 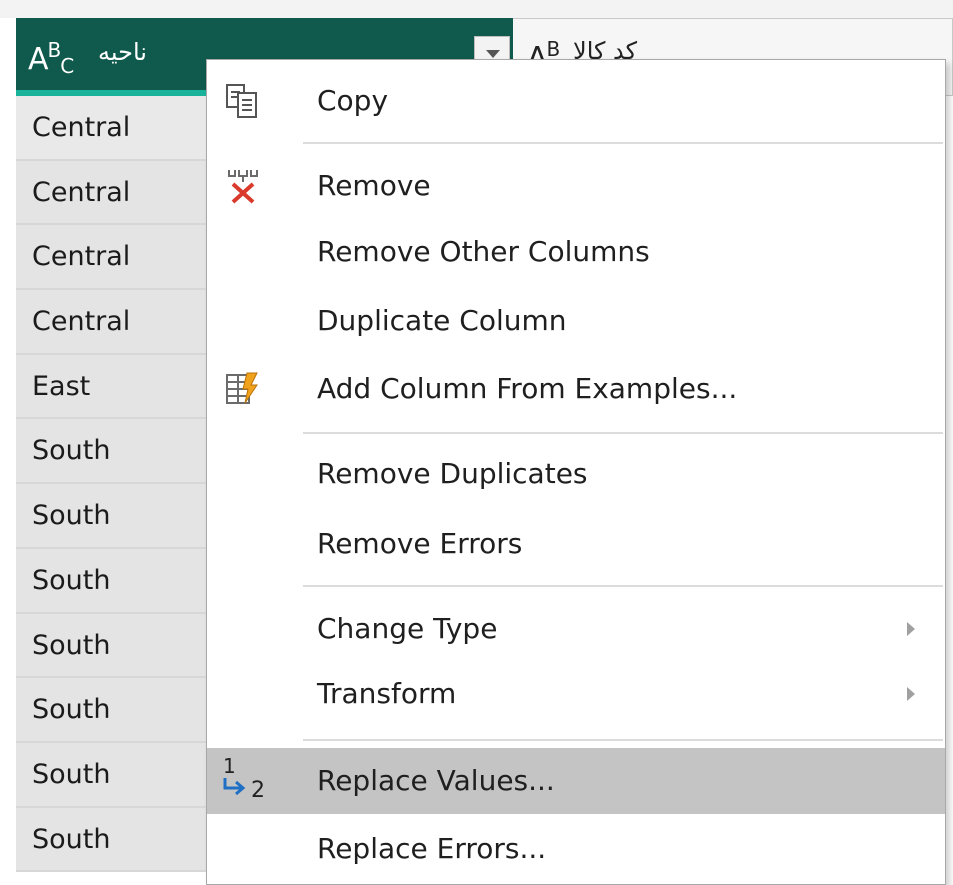 What do you see at coordinates (576, 101) in the screenshot?
I see `menu-item-copy: Copy` at bounding box center [576, 101].